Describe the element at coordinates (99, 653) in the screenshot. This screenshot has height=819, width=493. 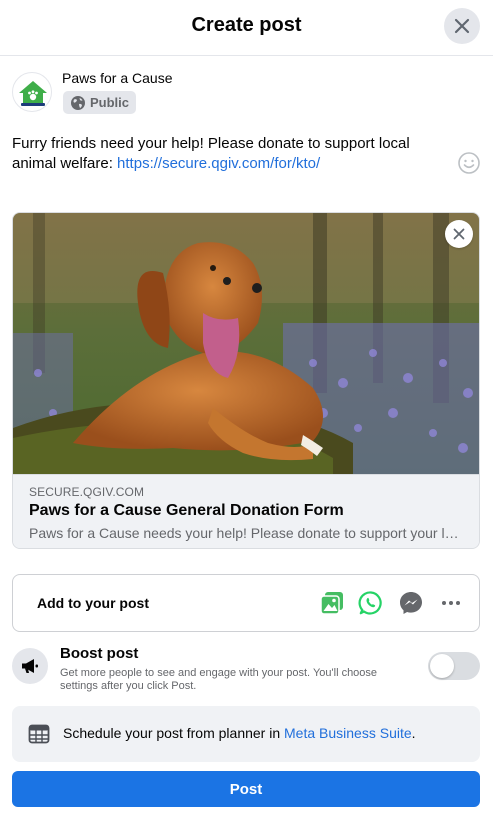
I see `boost-title: Boost post` at that location.